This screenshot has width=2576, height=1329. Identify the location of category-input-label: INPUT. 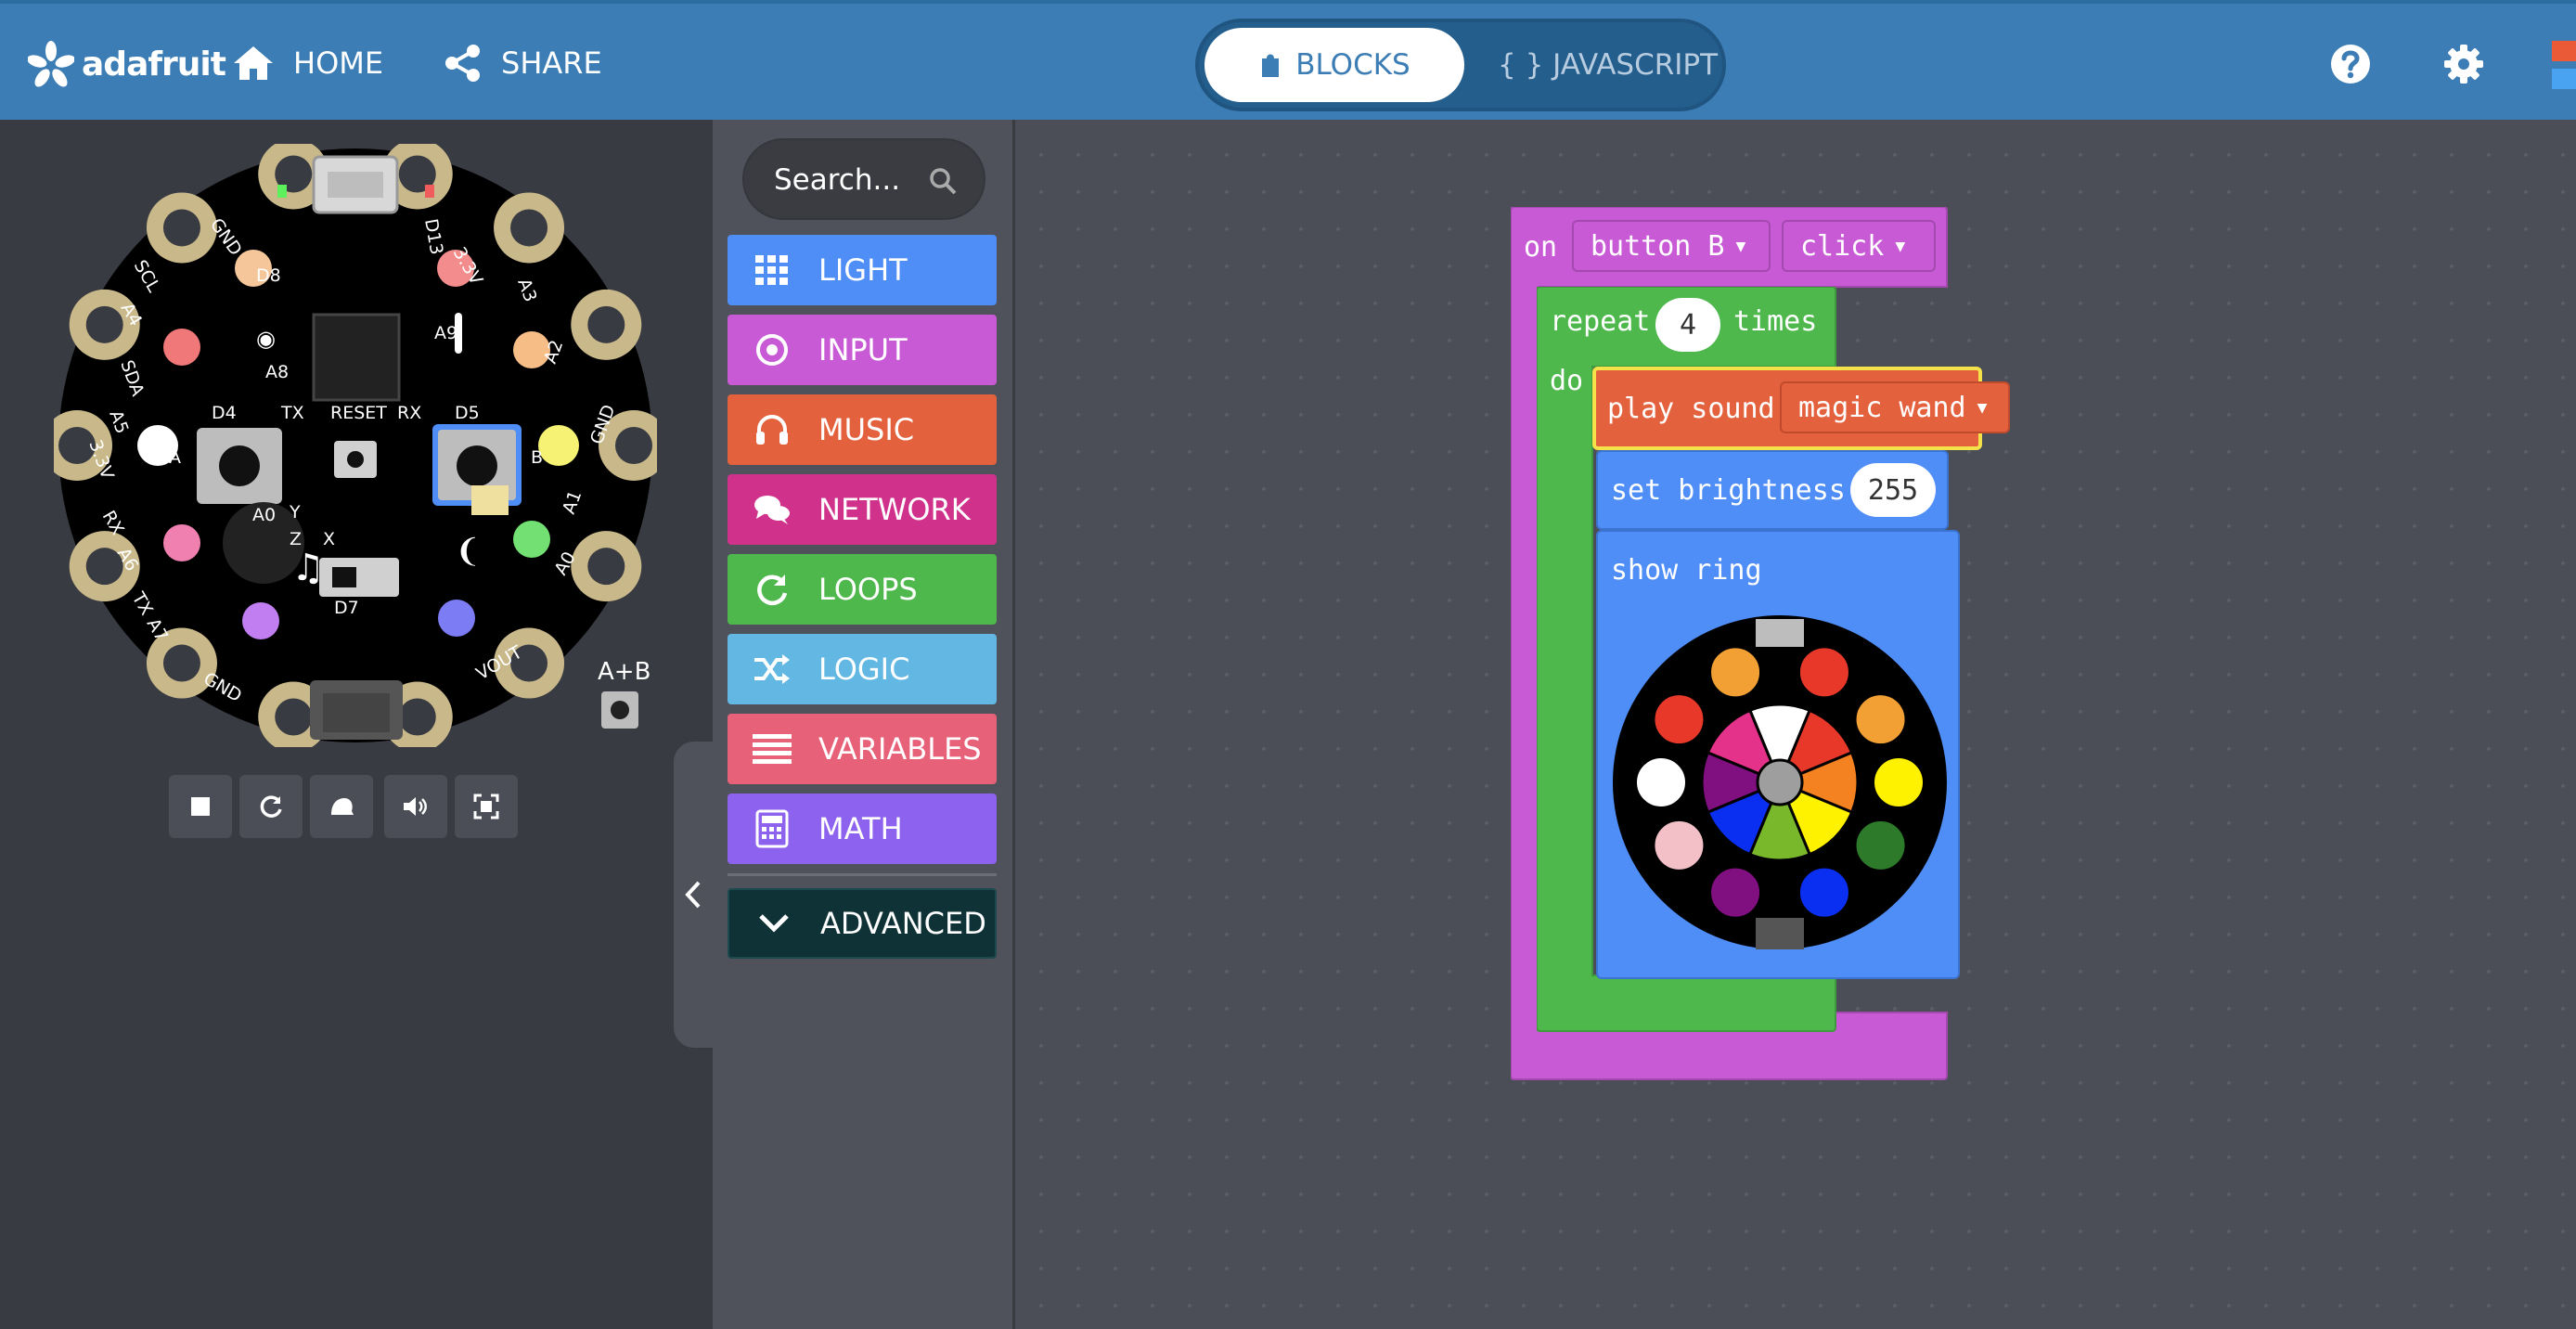
(863, 350).